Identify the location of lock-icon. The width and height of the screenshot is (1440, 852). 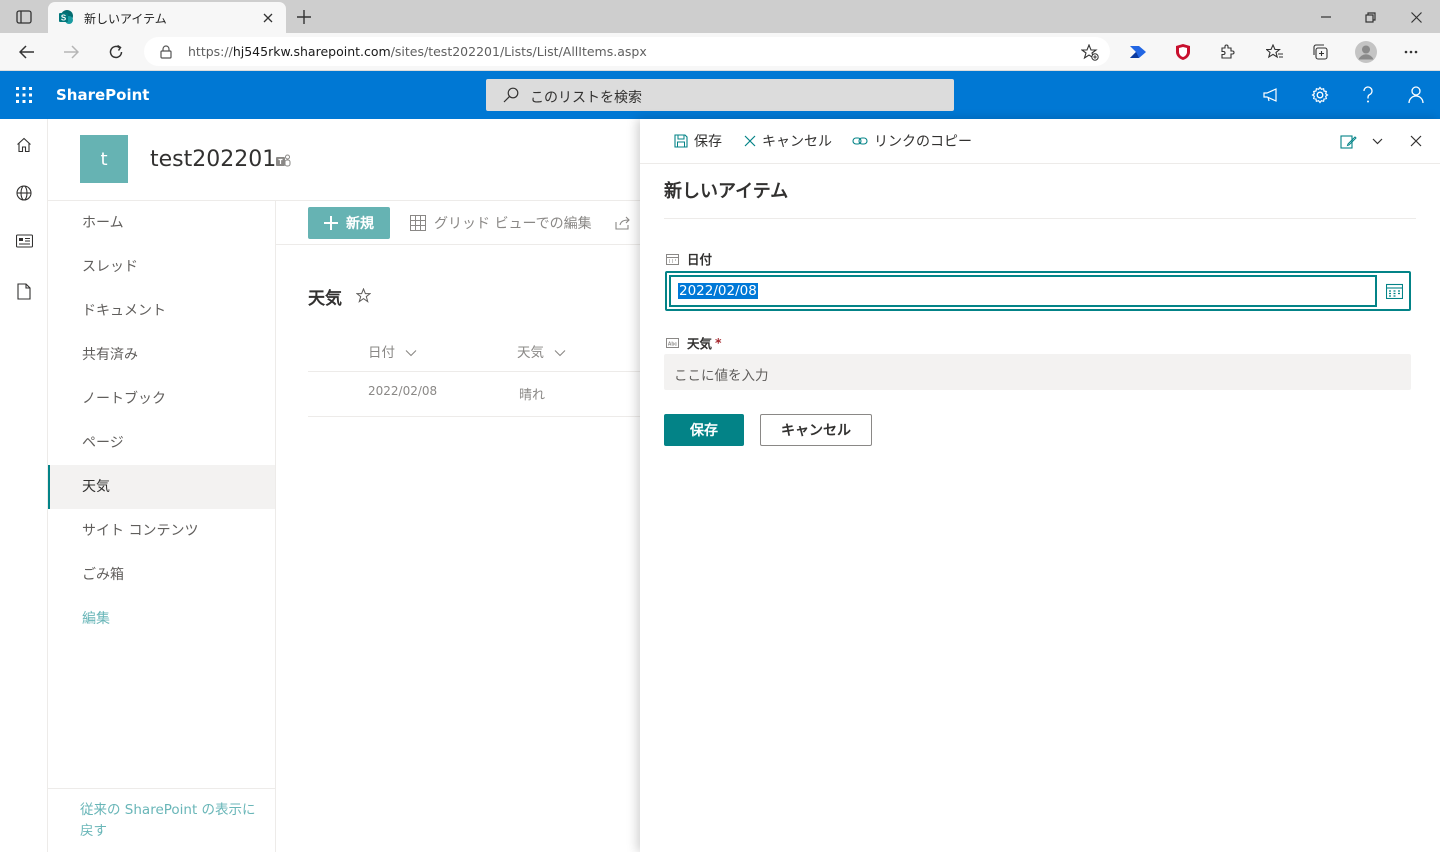
(166, 52).